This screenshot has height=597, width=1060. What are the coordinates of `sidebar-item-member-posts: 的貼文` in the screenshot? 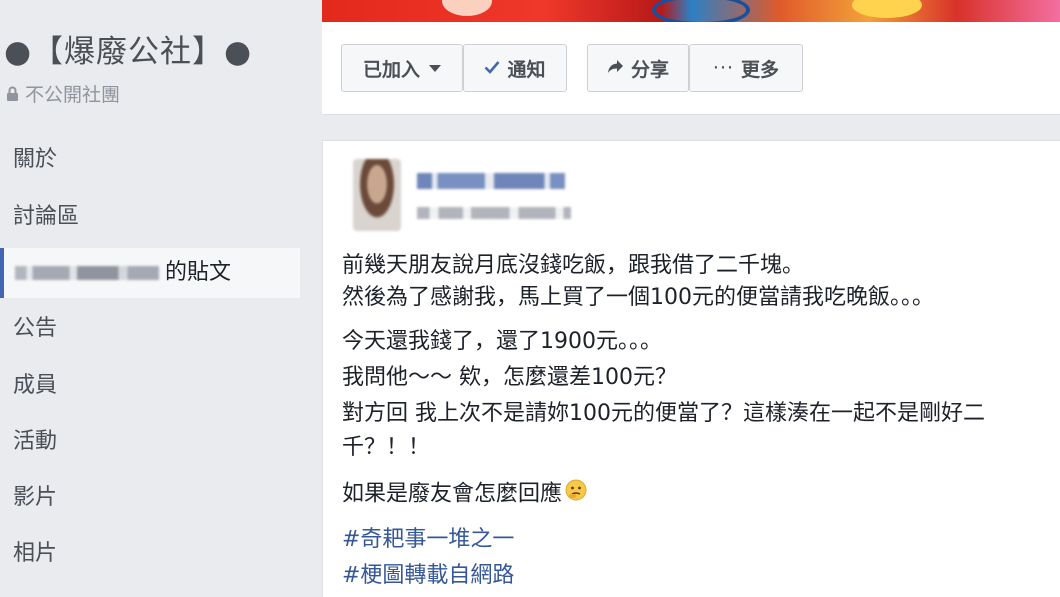 It's located at (150, 273).